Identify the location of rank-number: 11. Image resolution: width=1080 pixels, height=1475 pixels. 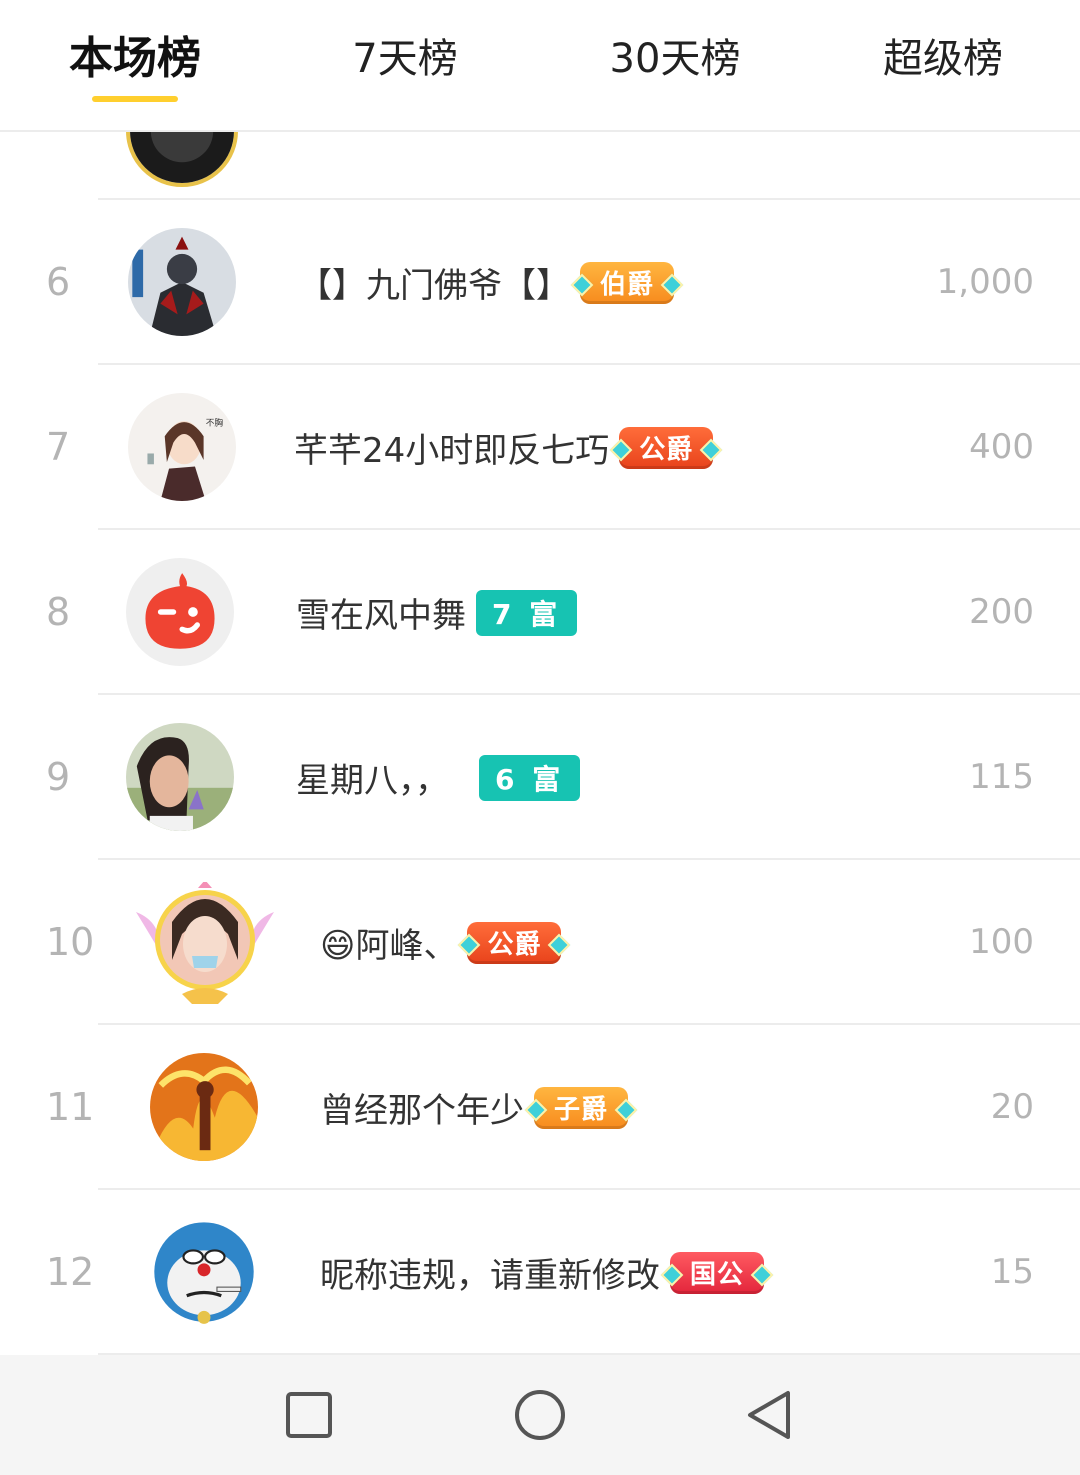
(70, 1107).